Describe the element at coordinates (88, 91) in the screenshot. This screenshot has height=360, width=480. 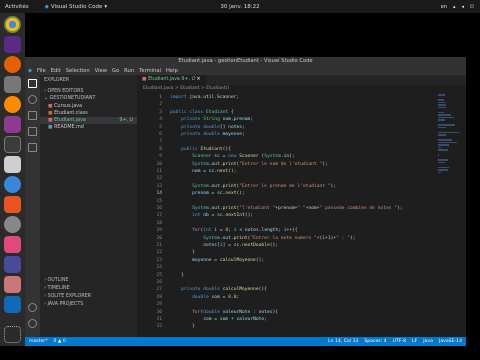
I see `open-editors-section: › OPEN EDITORS` at that location.